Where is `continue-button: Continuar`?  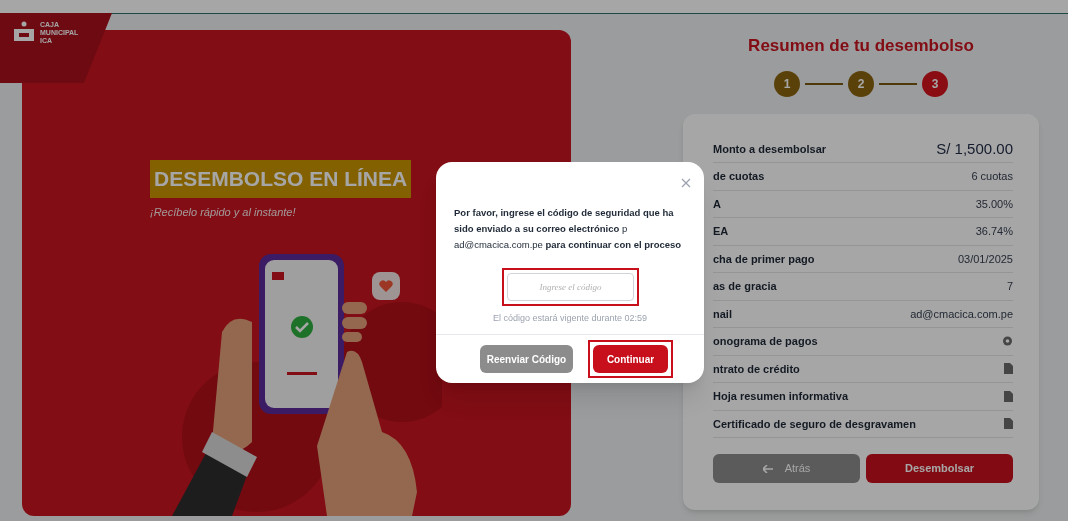 continue-button: Continuar is located at coordinates (630, 359).